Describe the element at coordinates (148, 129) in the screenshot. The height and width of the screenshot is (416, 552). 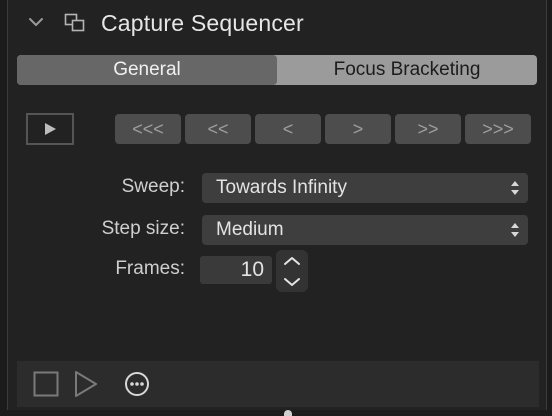
I see `step-back-3-button: <<<` at that location.